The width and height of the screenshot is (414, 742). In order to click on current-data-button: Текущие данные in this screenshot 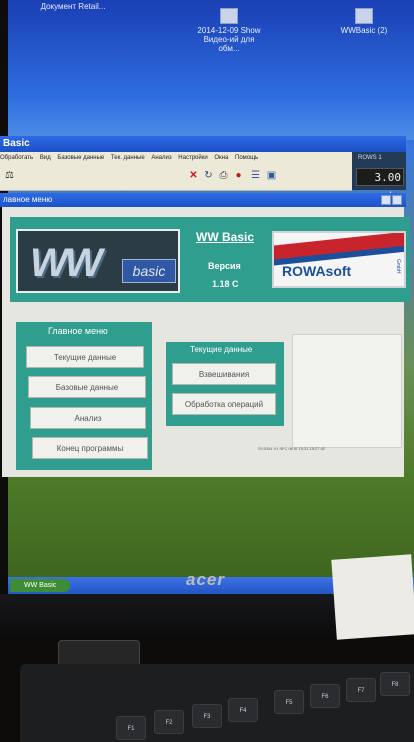, I will do `click(85, 357)`.